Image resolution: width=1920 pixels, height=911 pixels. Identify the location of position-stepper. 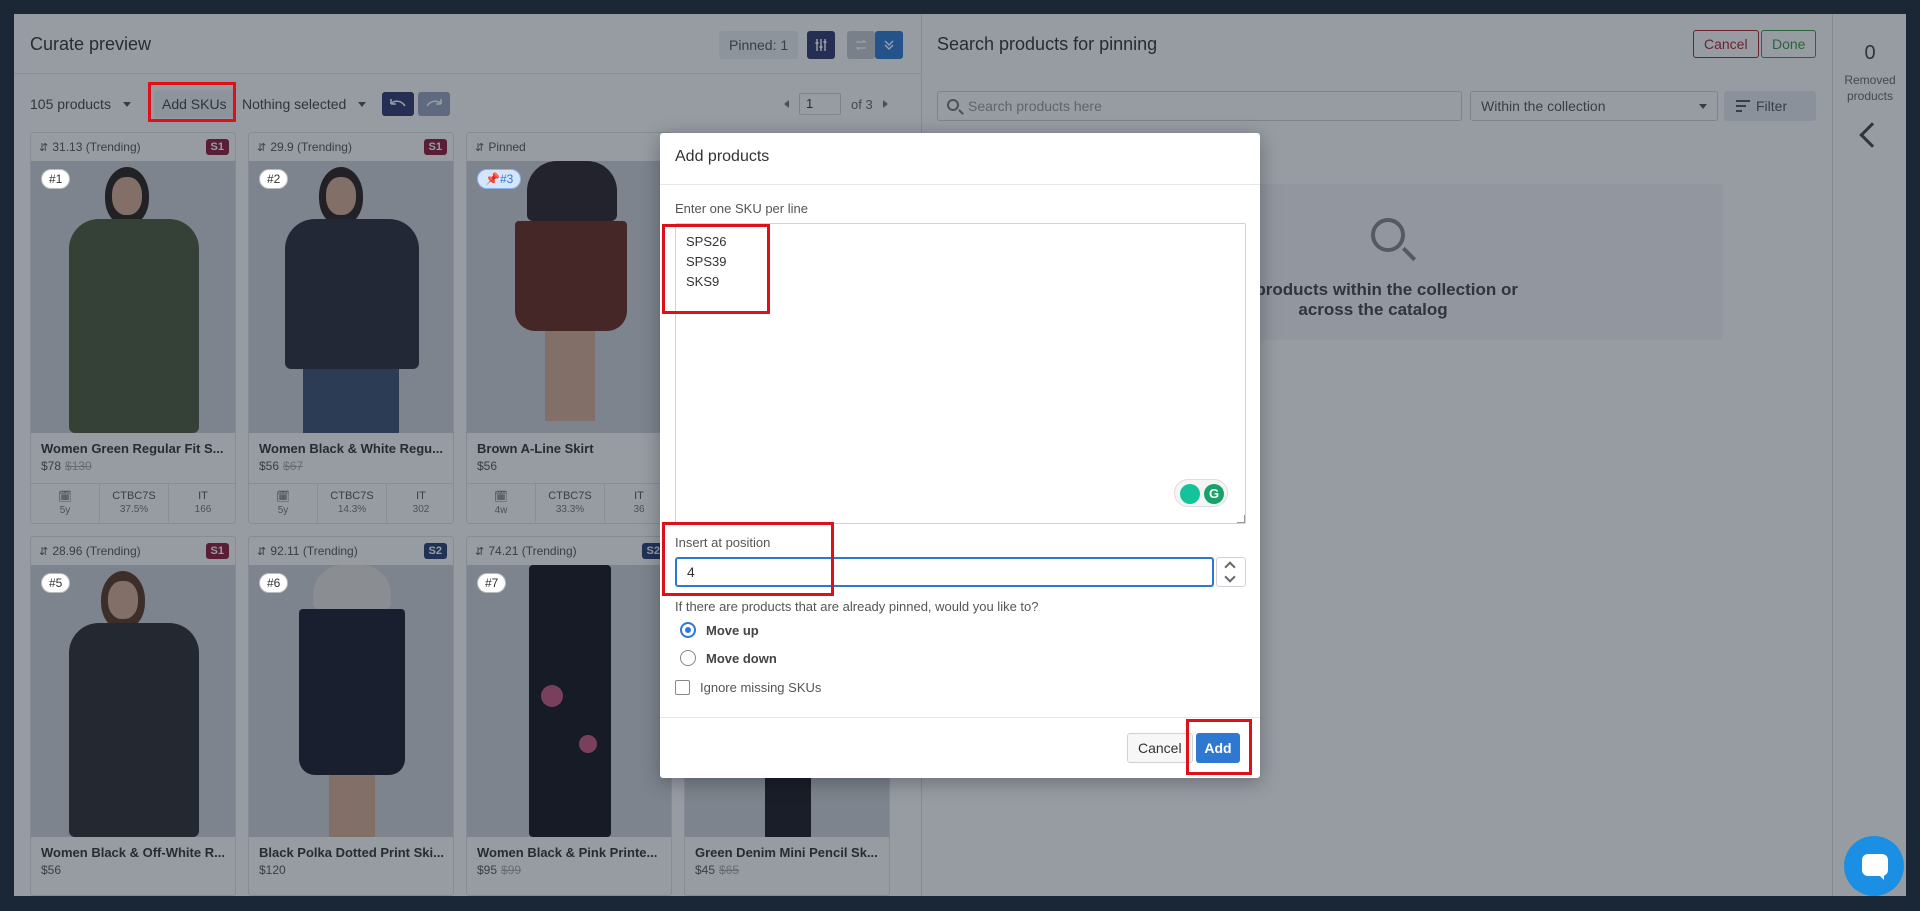
(1231, 572).